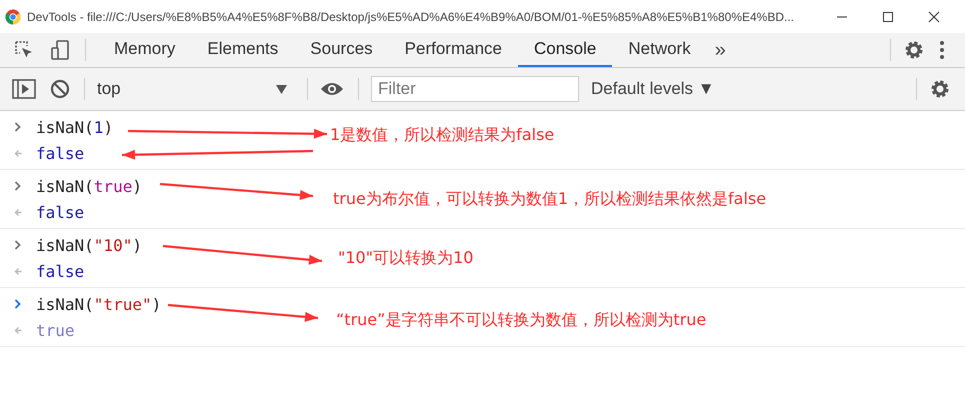  I want to click on command-text: isNaN("true"), so click(99, 304).